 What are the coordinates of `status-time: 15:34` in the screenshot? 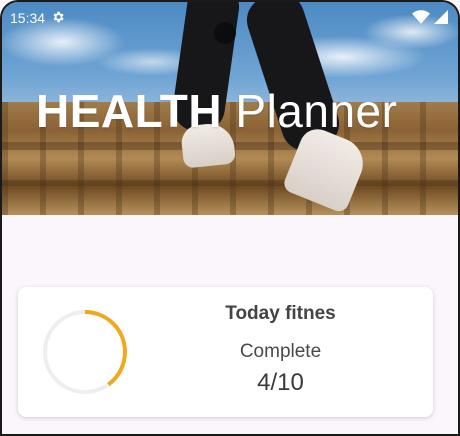 It's located at (28, 18).